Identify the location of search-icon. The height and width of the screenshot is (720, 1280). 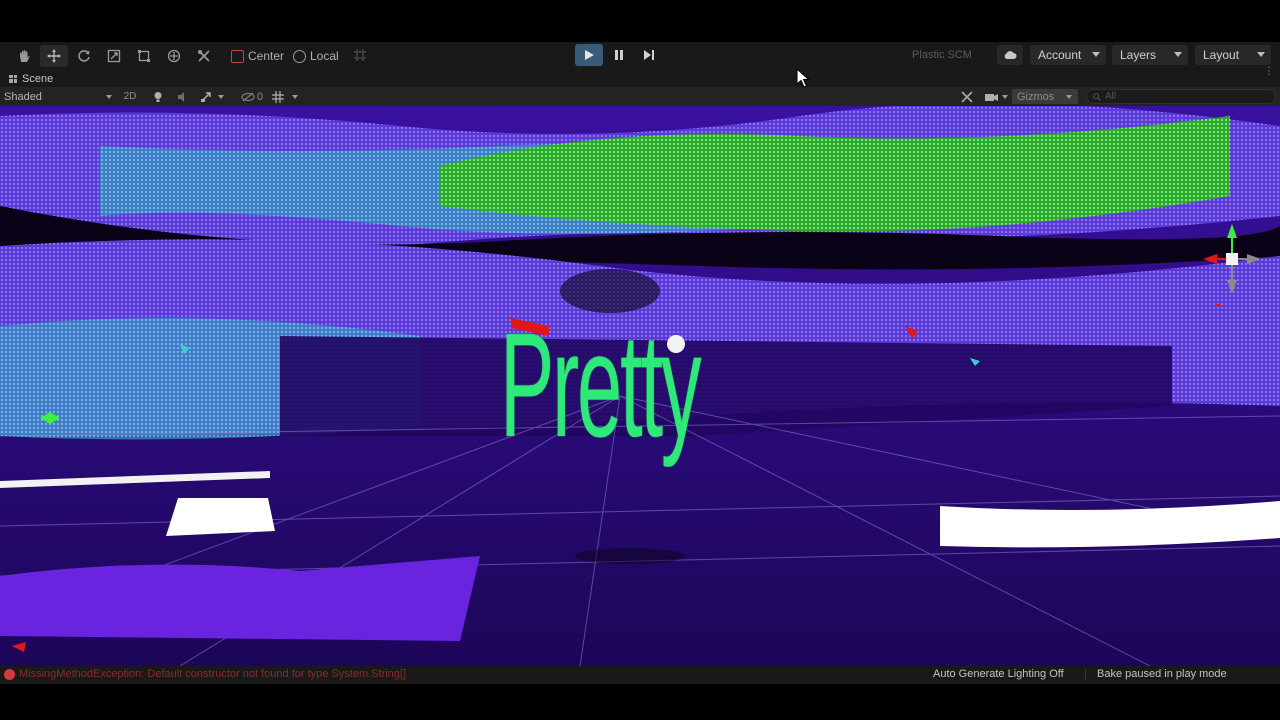
(1097, 96).